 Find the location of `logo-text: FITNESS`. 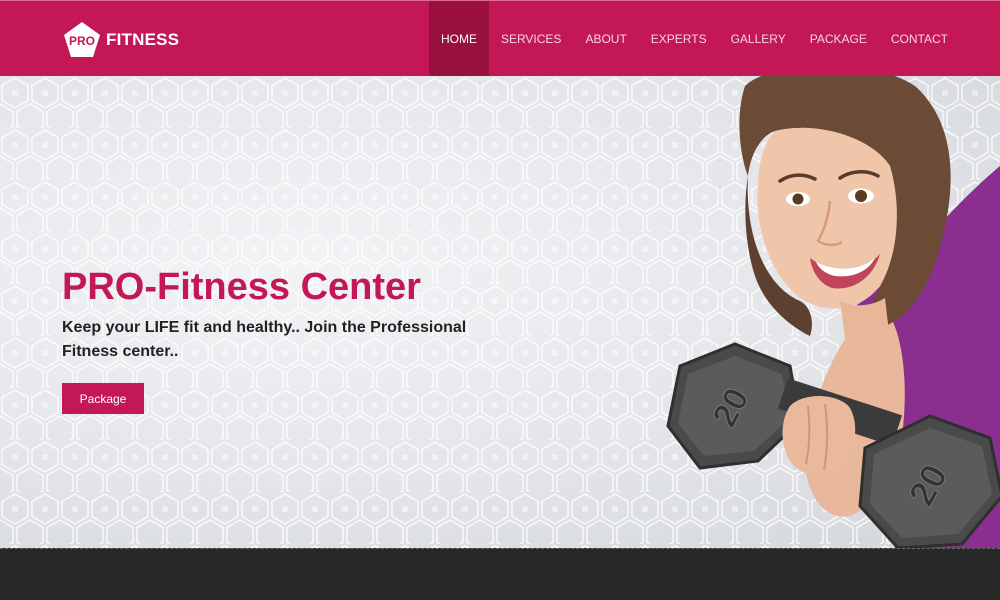

logo-text: FITNESS is located at coordinates (143, 39).